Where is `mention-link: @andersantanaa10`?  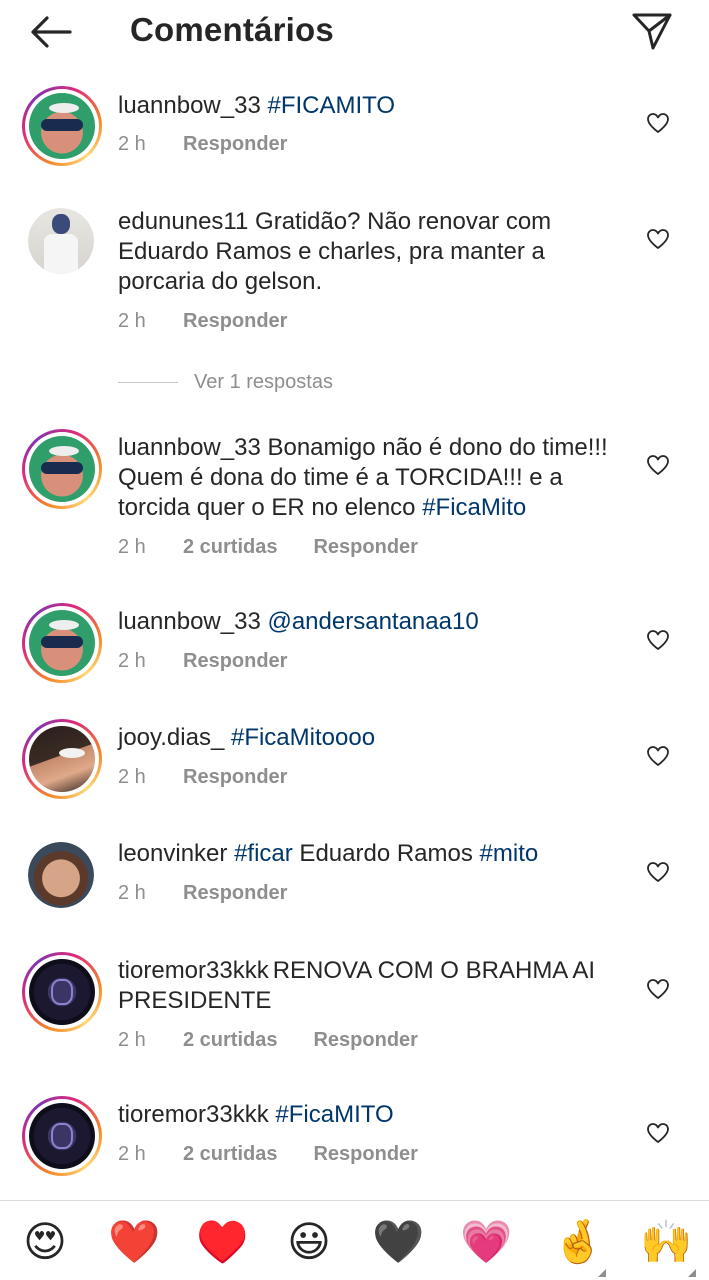 mention-link: @andersantanaa10 is located at coordinates (372, 621).